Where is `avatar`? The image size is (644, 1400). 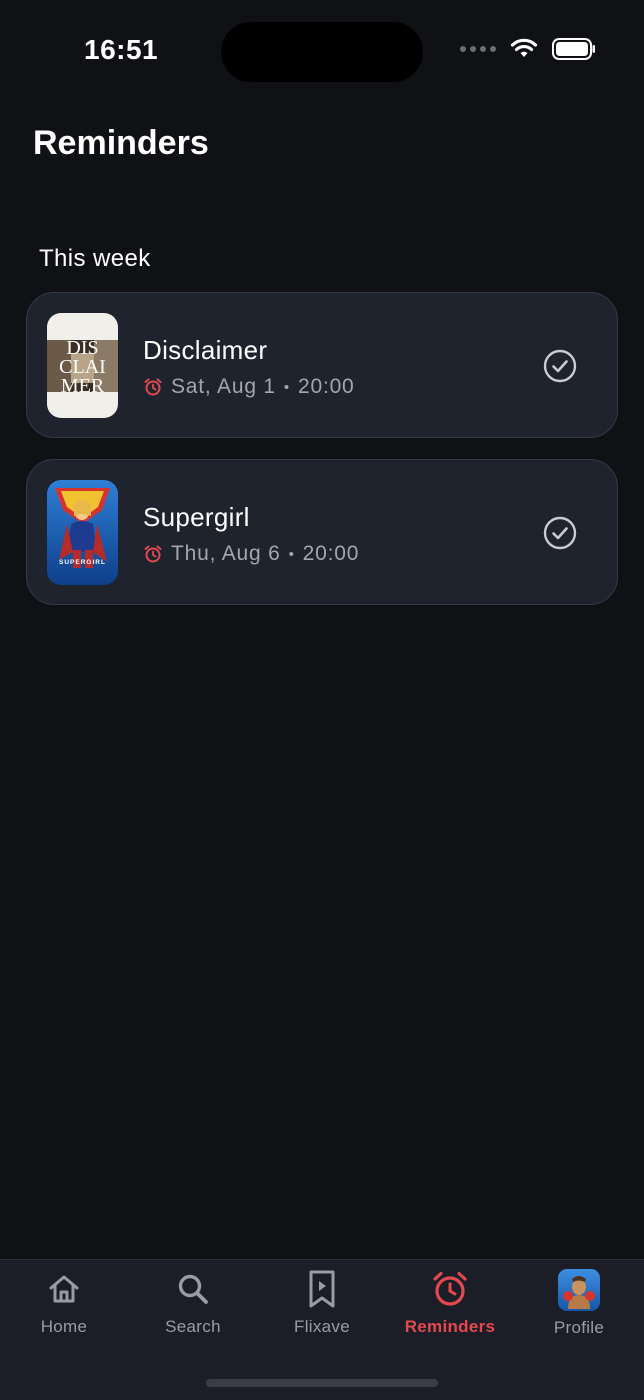 avatar is located at coordinates (579, 1290).